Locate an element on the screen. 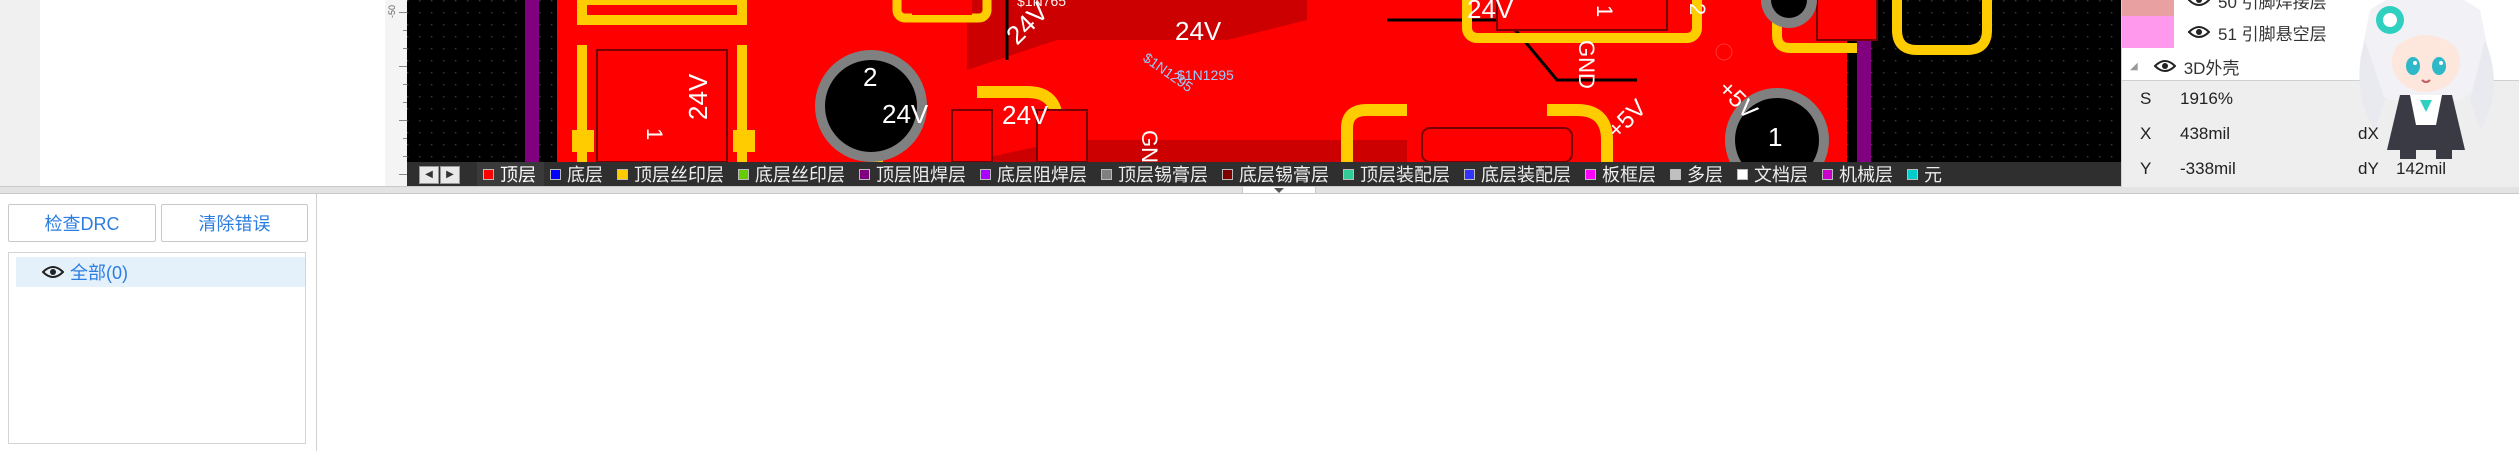 The height and width of the screenshot is (451, 2519). pad-label-1-right: 1 is located at coordinates (1775, 137).